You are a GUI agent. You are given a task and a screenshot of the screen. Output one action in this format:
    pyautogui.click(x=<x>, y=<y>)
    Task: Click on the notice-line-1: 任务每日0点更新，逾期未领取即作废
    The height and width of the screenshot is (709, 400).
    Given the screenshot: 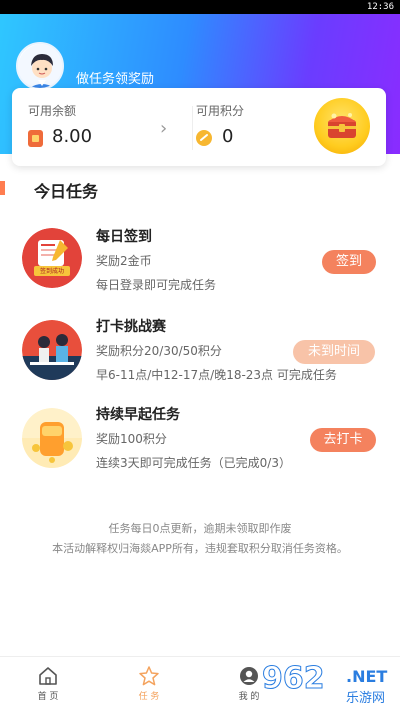 What is the action you would take?
    pyautogui.click(x=200, y=528)
    